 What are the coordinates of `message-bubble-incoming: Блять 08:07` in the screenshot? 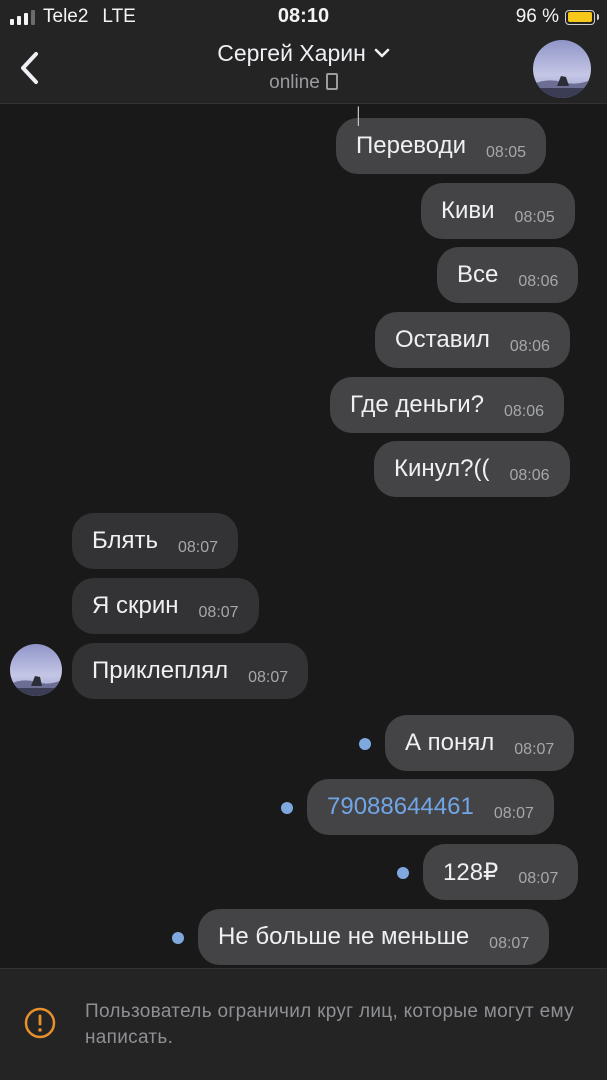 It's located at (155, 541).